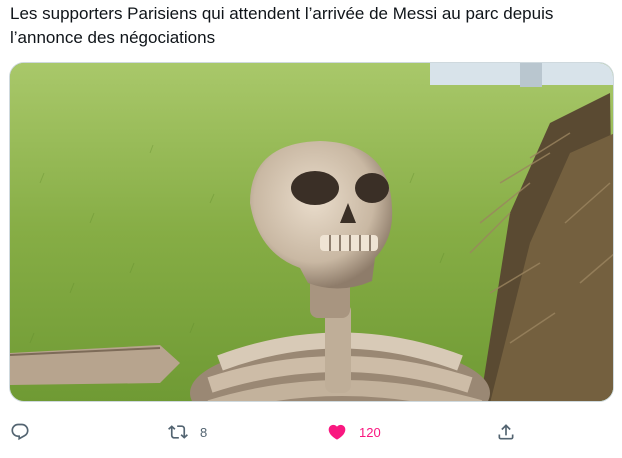  I want to click on retweet-button: 8, so click(187, 432).